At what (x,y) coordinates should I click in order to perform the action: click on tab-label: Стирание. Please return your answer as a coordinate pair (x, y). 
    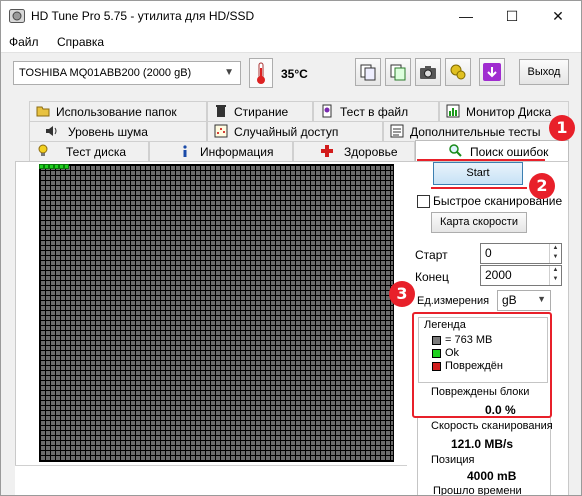
    Looking at the image, I should click on (261, 112).